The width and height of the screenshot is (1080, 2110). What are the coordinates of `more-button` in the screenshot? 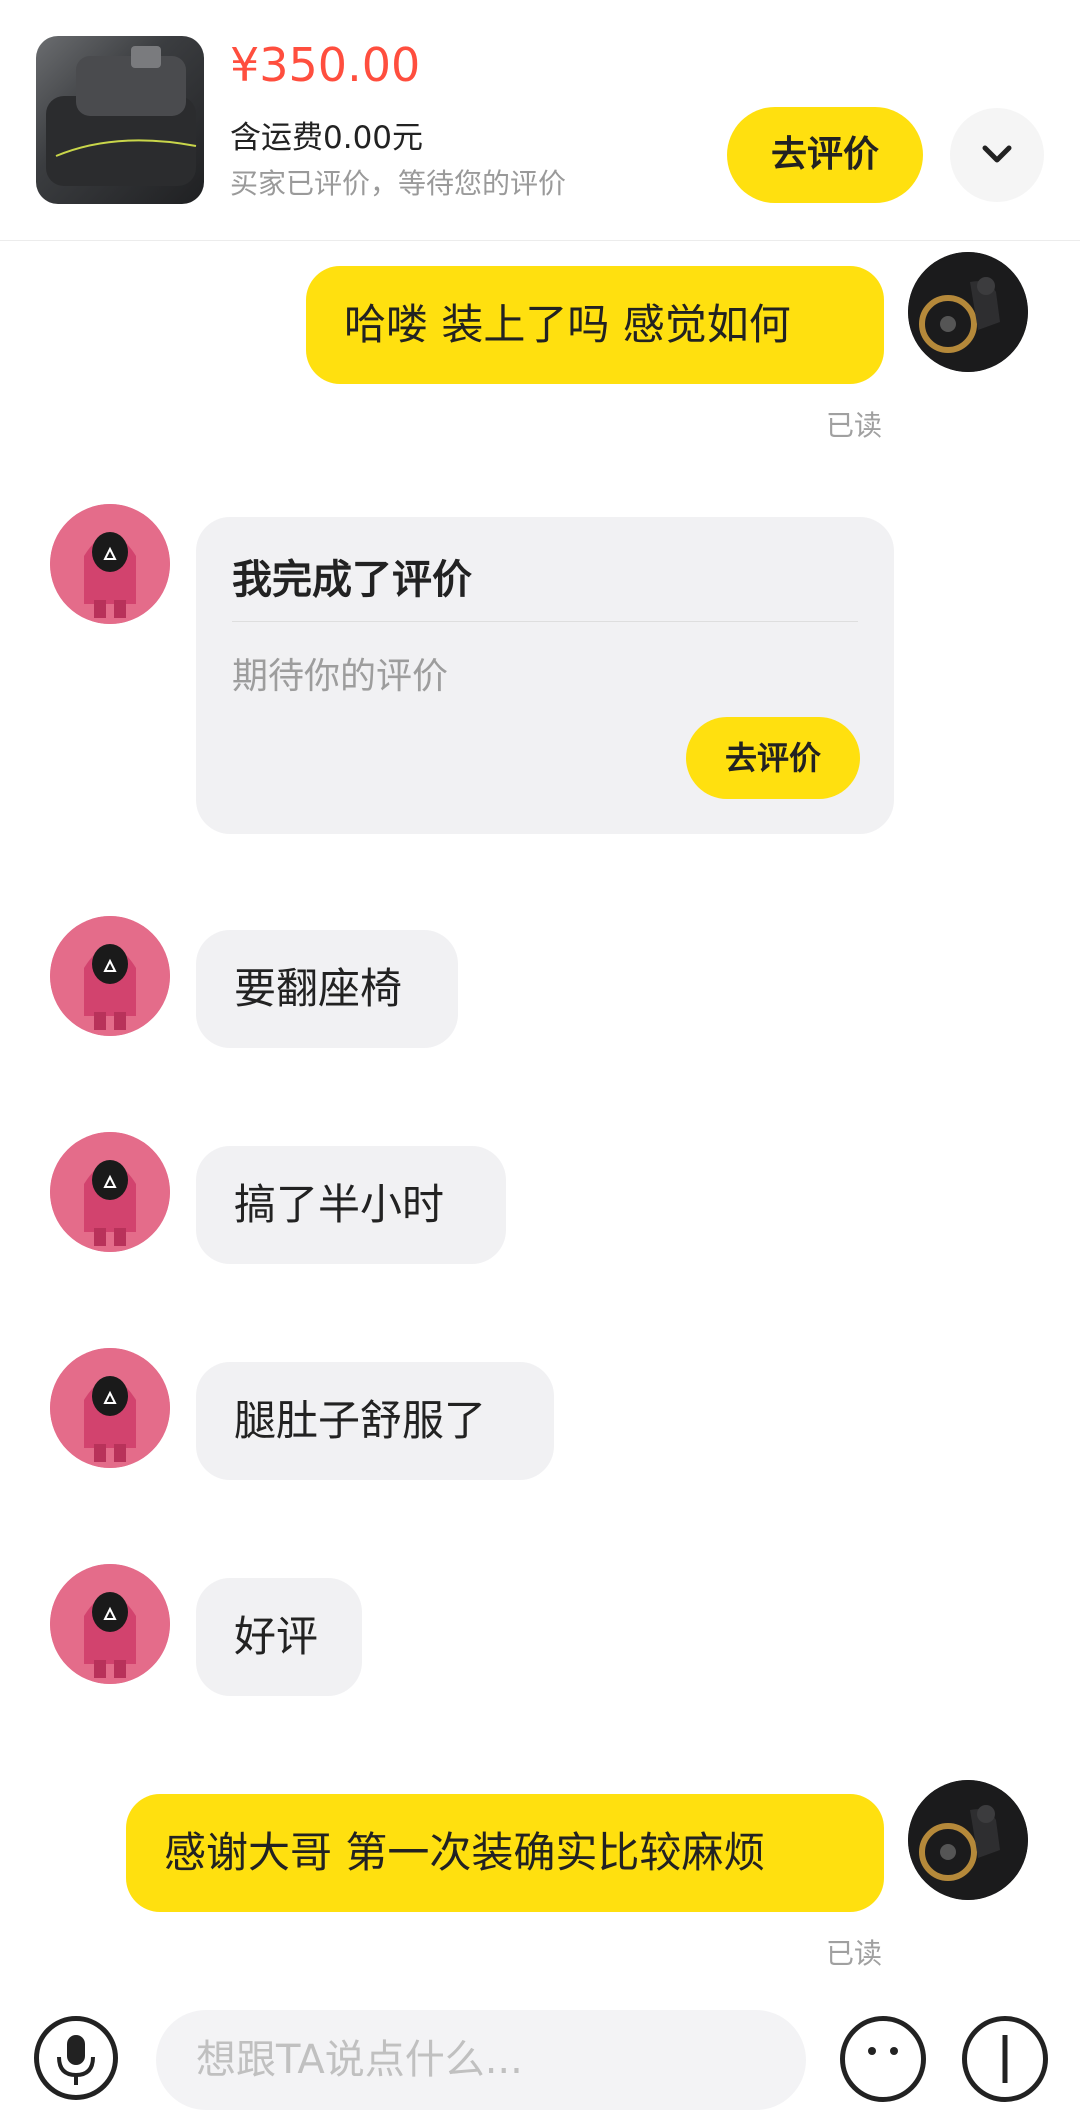 It's located at (1005, 2059).